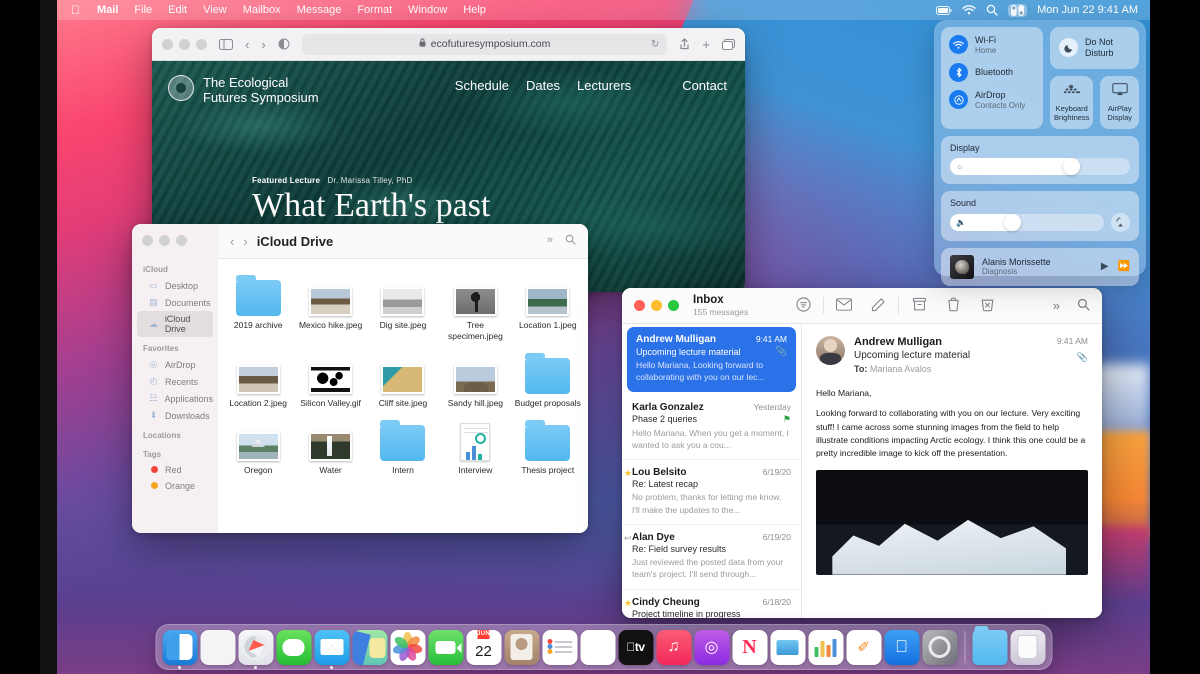  What do you see at coordinates (175, 470) in the screenshot?
I see `sidebar-item-red: Red` at bounding box center [175, 470].